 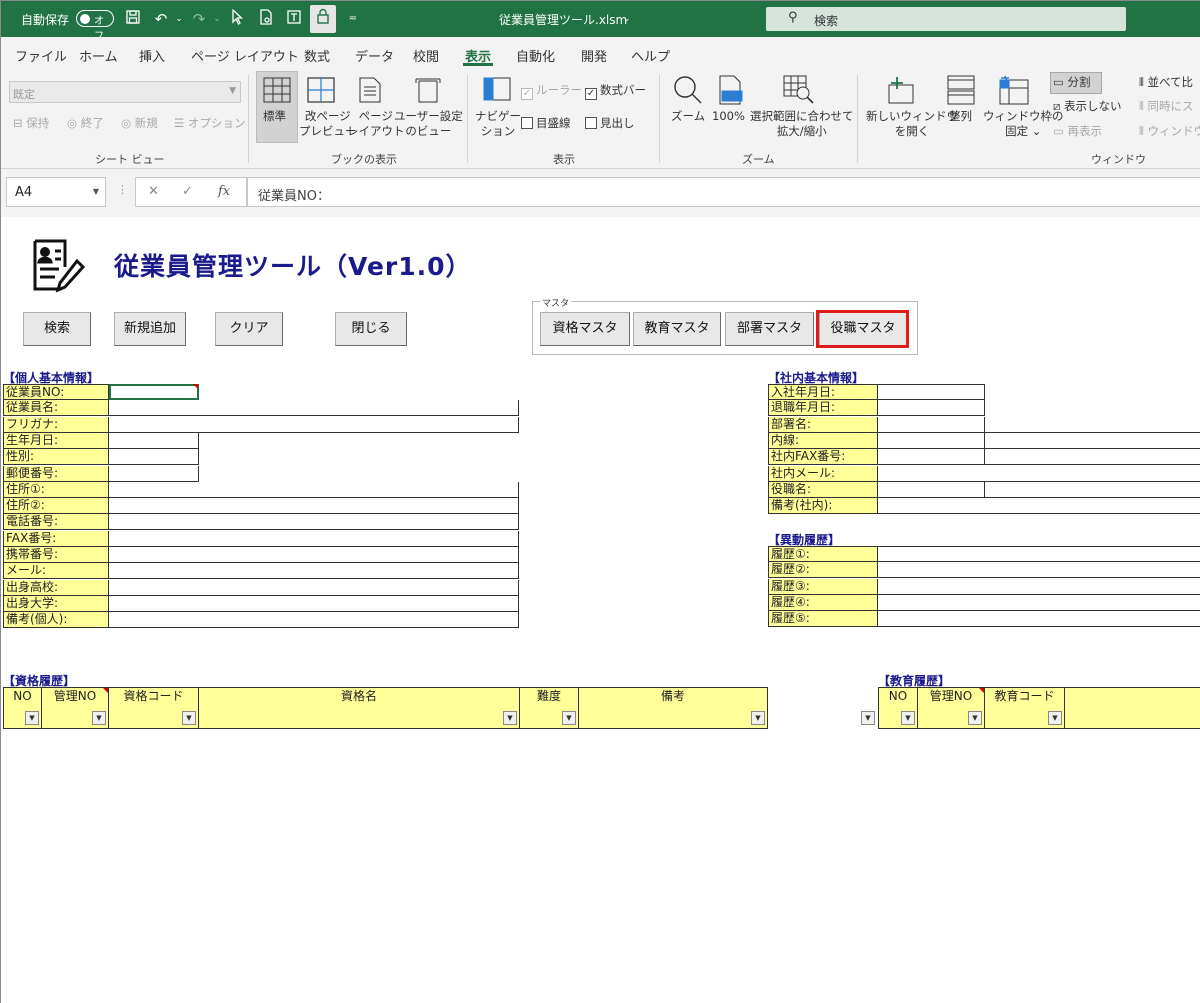 What do you see at coordinates (371, 329) in the screenshot?
I see `close-button: 閉じる` at bounding box center [371, 329].